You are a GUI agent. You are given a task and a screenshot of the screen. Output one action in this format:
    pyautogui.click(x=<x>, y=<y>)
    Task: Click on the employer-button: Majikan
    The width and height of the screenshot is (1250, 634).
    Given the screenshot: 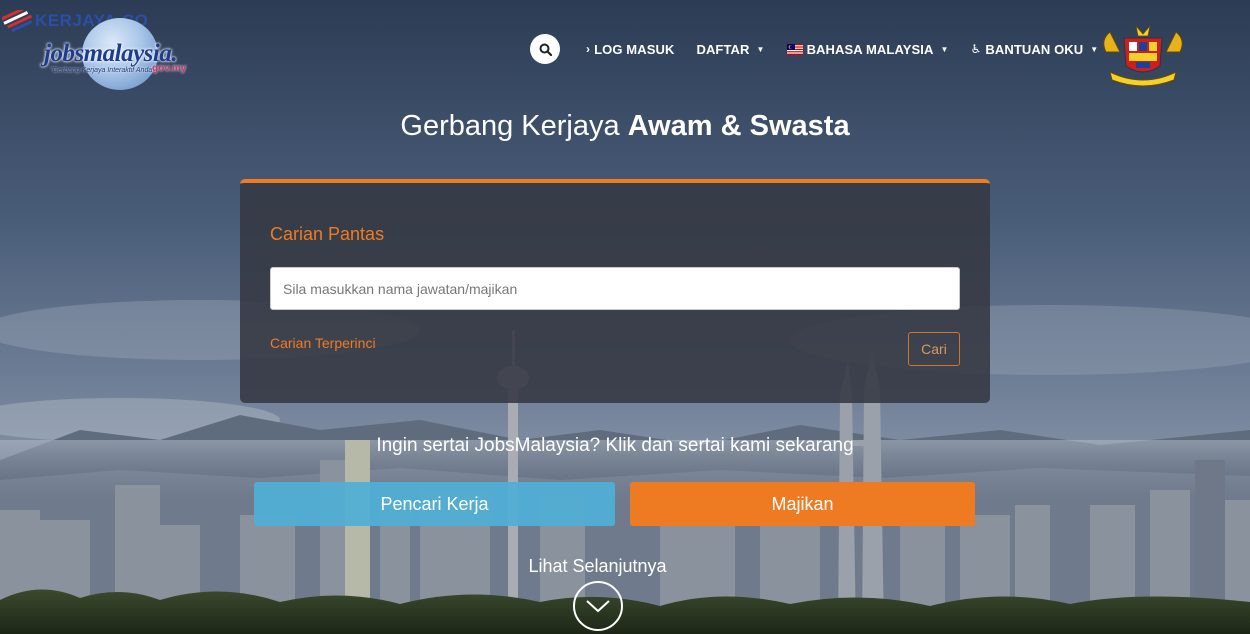 What is the action you would take?
    pyautogui.click(x=802, y=504)
    